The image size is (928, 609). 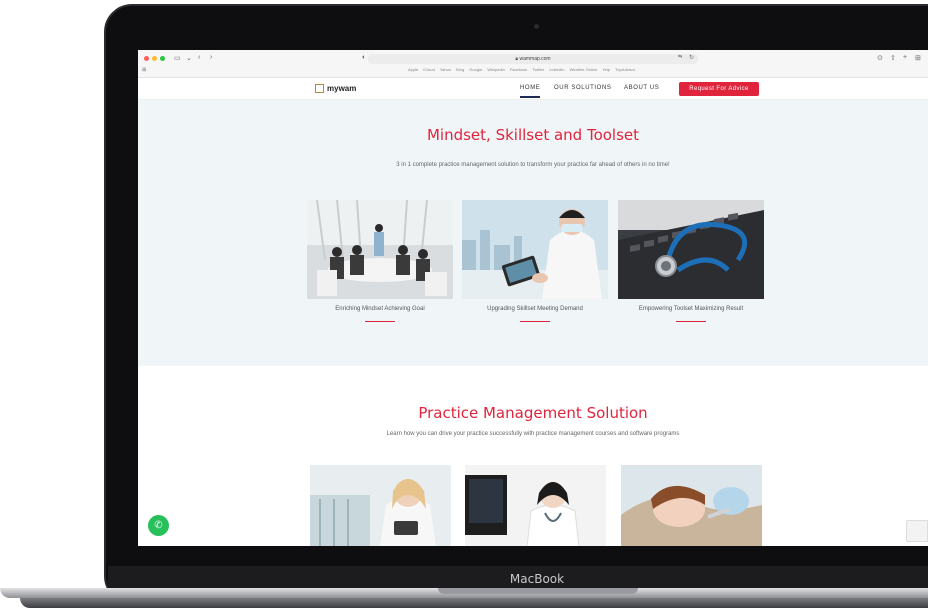 What do you see at coordinates (144, 70) in the screenshot?
I see `grid-icon: ⊞` at bounding box center [144, 70].